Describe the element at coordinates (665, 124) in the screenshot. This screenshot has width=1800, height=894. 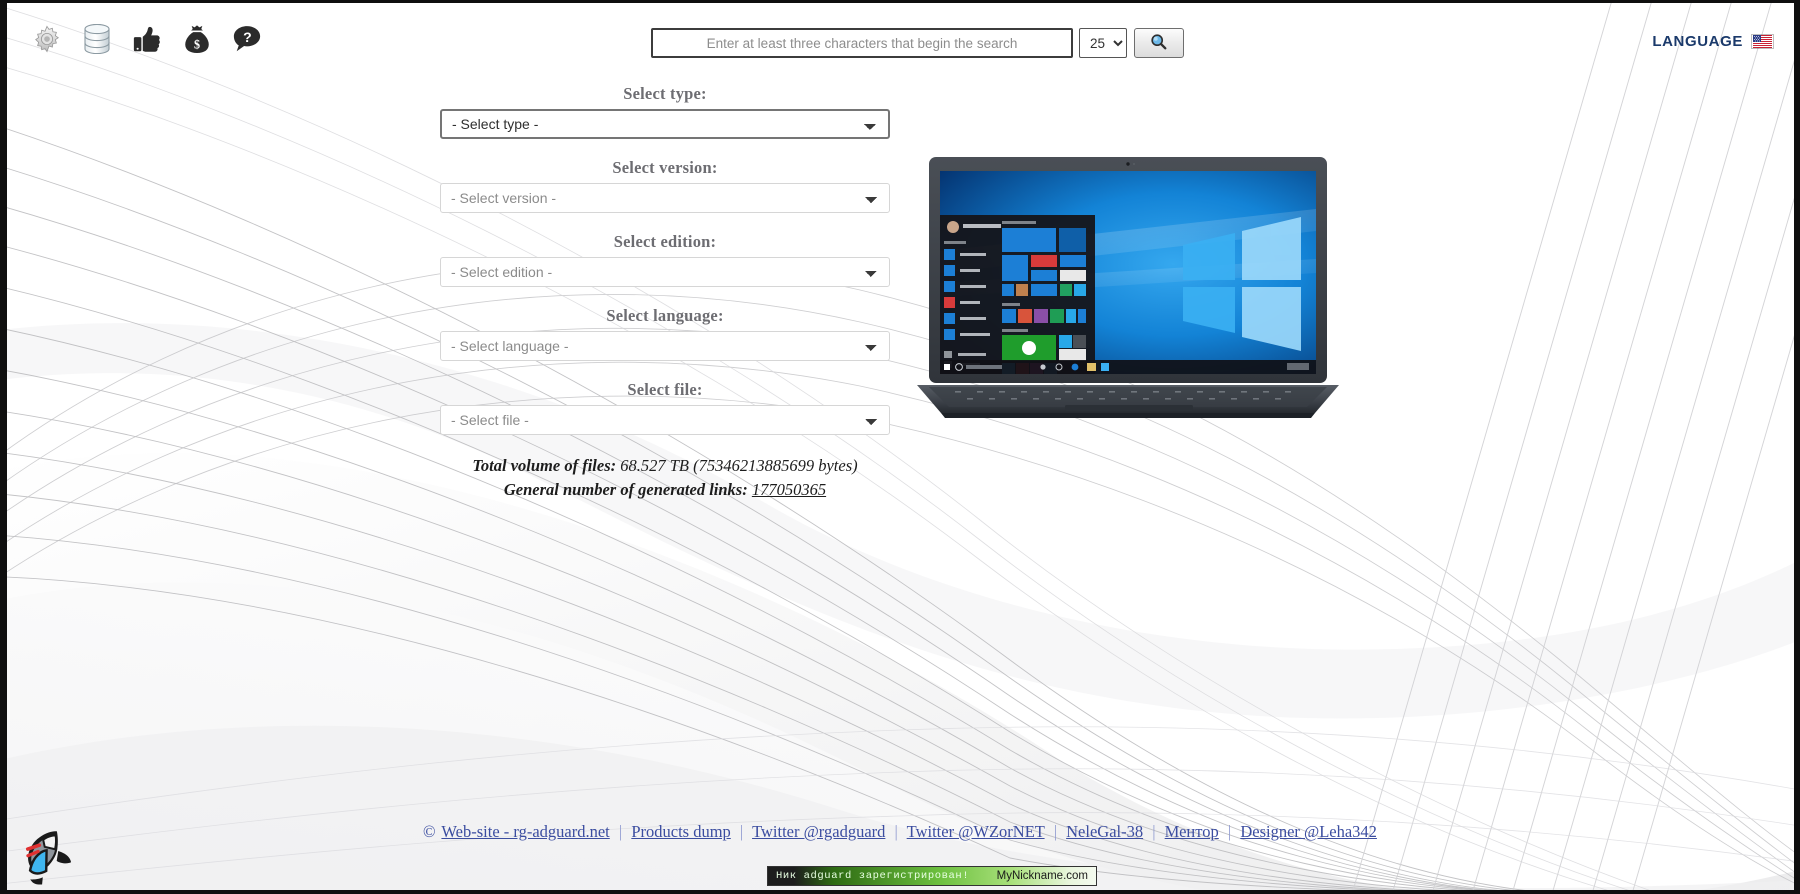
I see `select-type: - Select type -` at that location.